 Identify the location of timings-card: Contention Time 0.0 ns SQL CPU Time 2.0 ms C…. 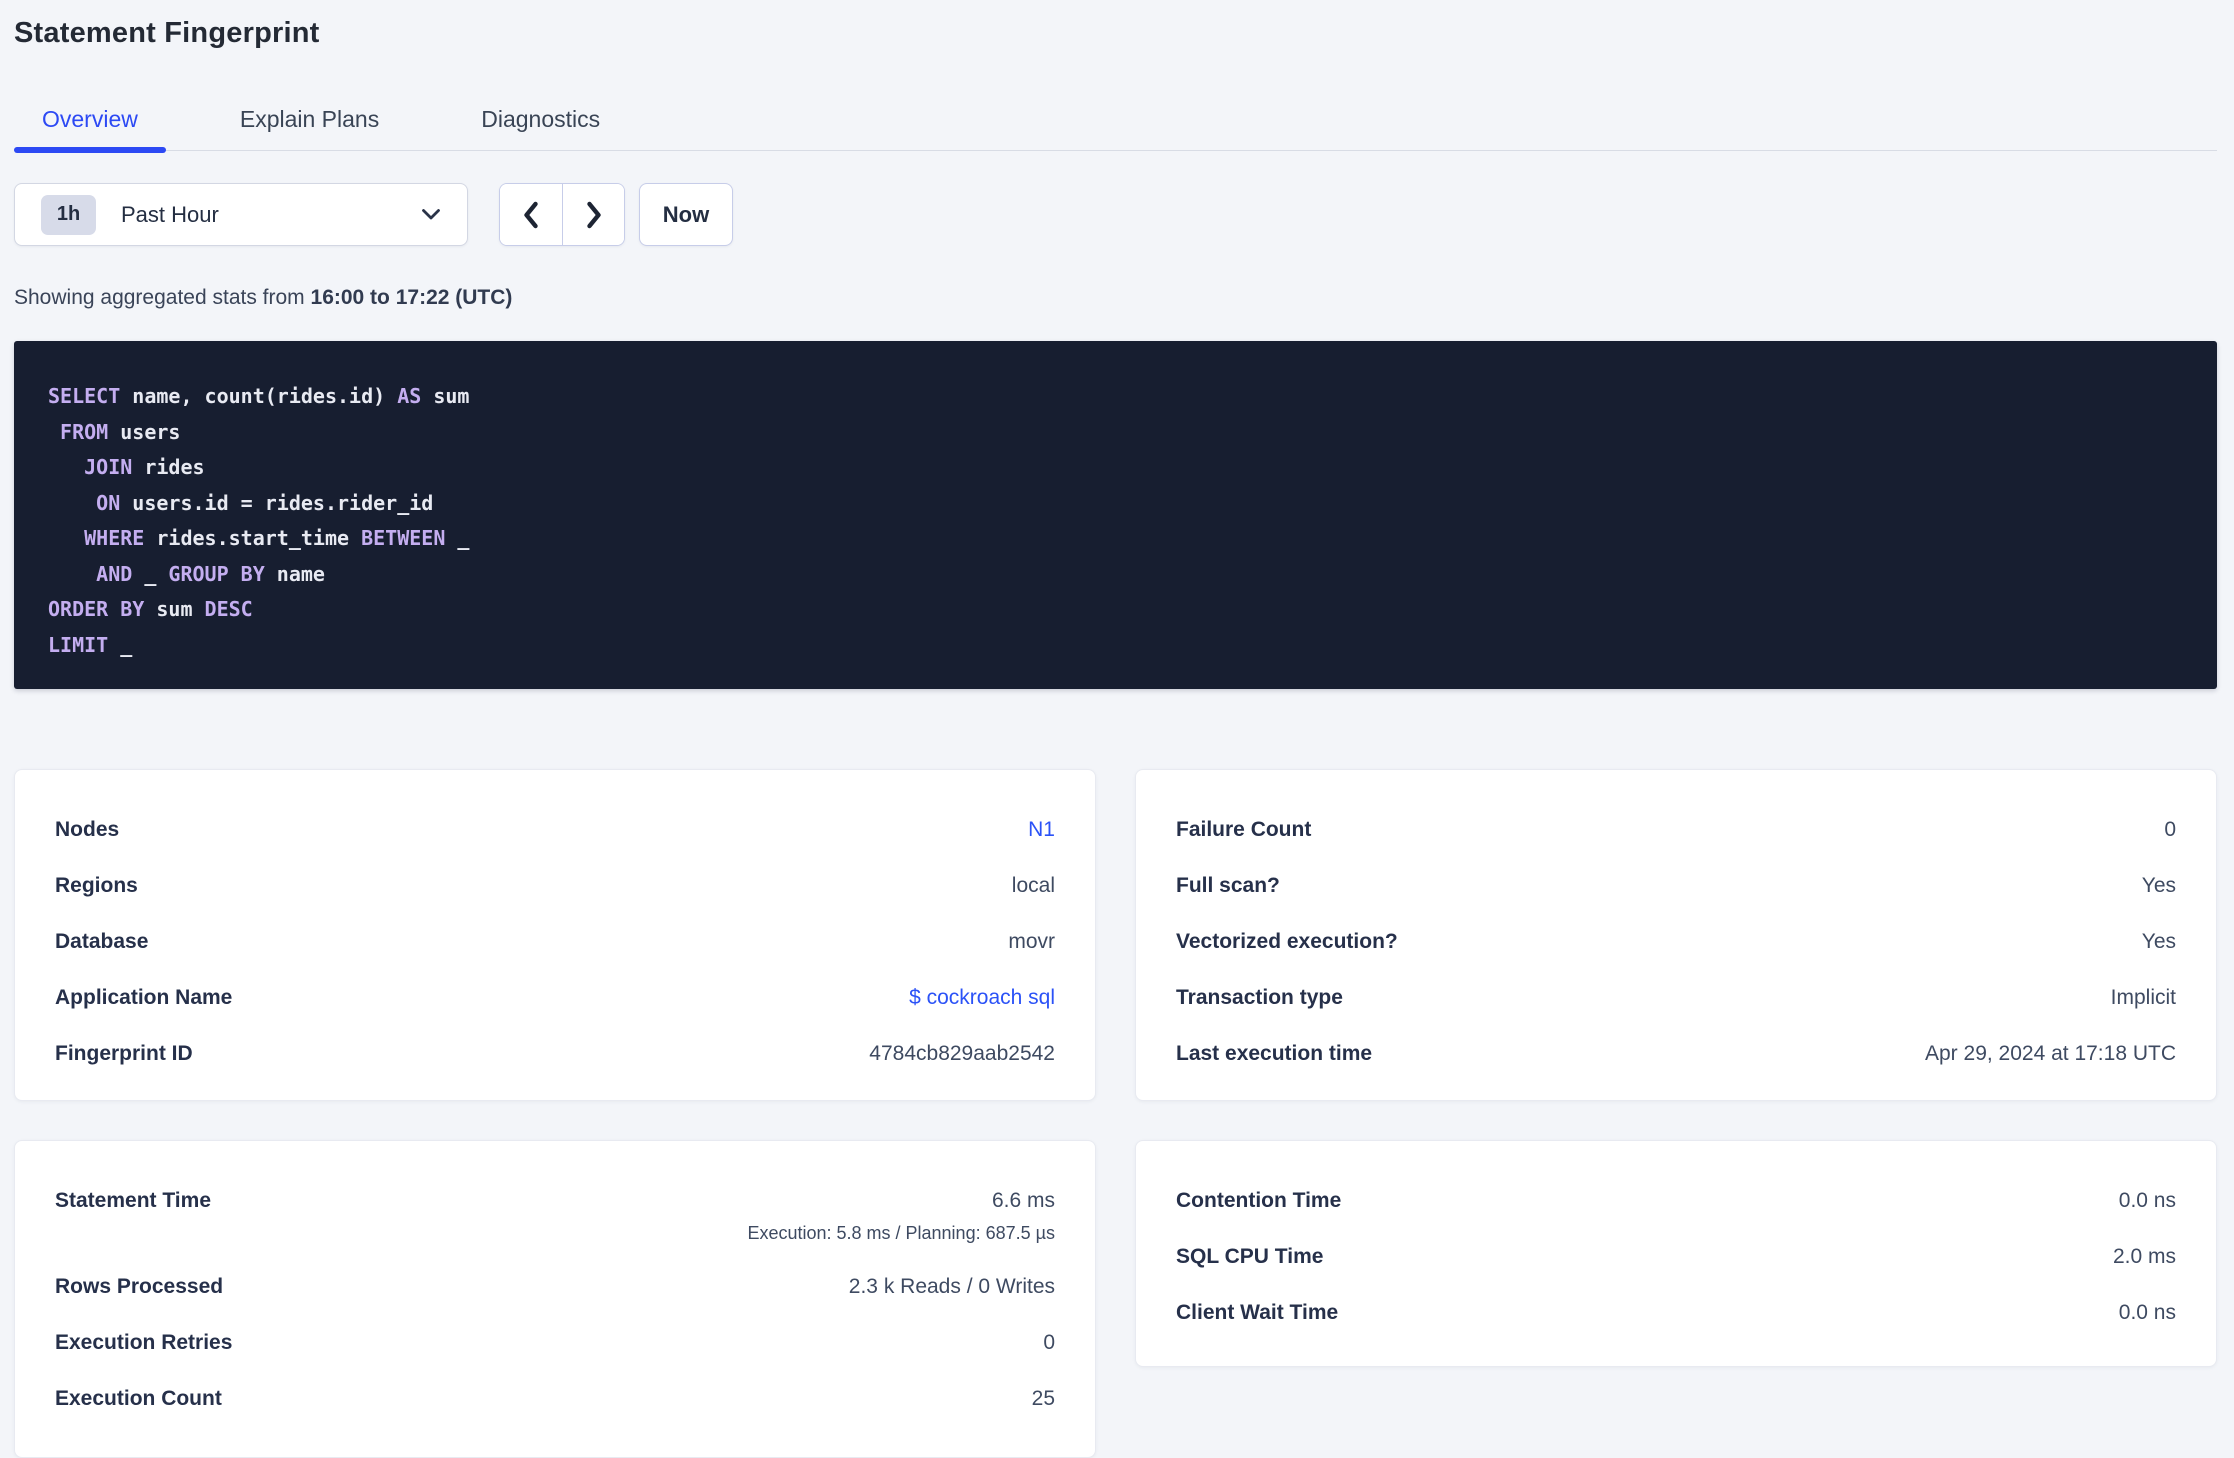
(1676, 1253).